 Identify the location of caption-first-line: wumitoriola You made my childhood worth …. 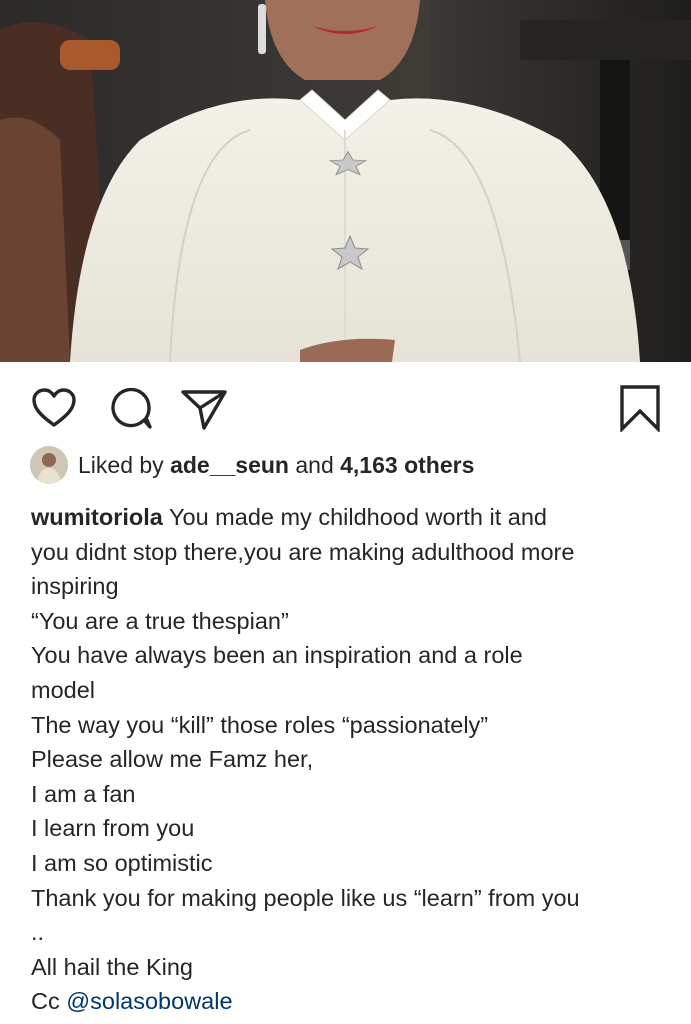
(351, 517).